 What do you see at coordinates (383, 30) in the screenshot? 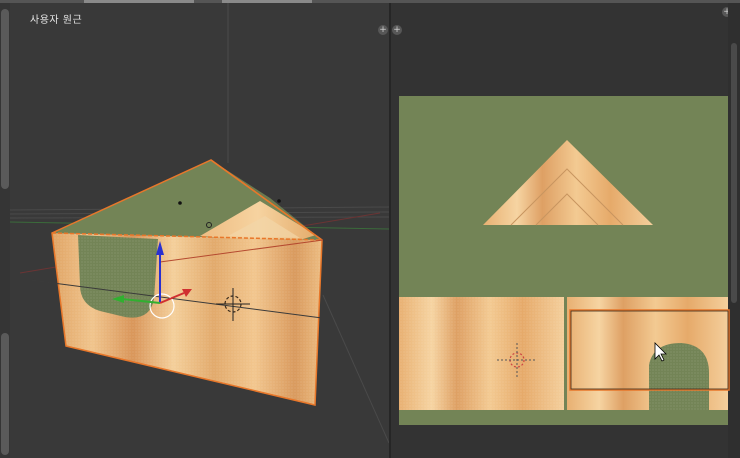
I see `plus-icon: +` at bounding box center [383, 30].